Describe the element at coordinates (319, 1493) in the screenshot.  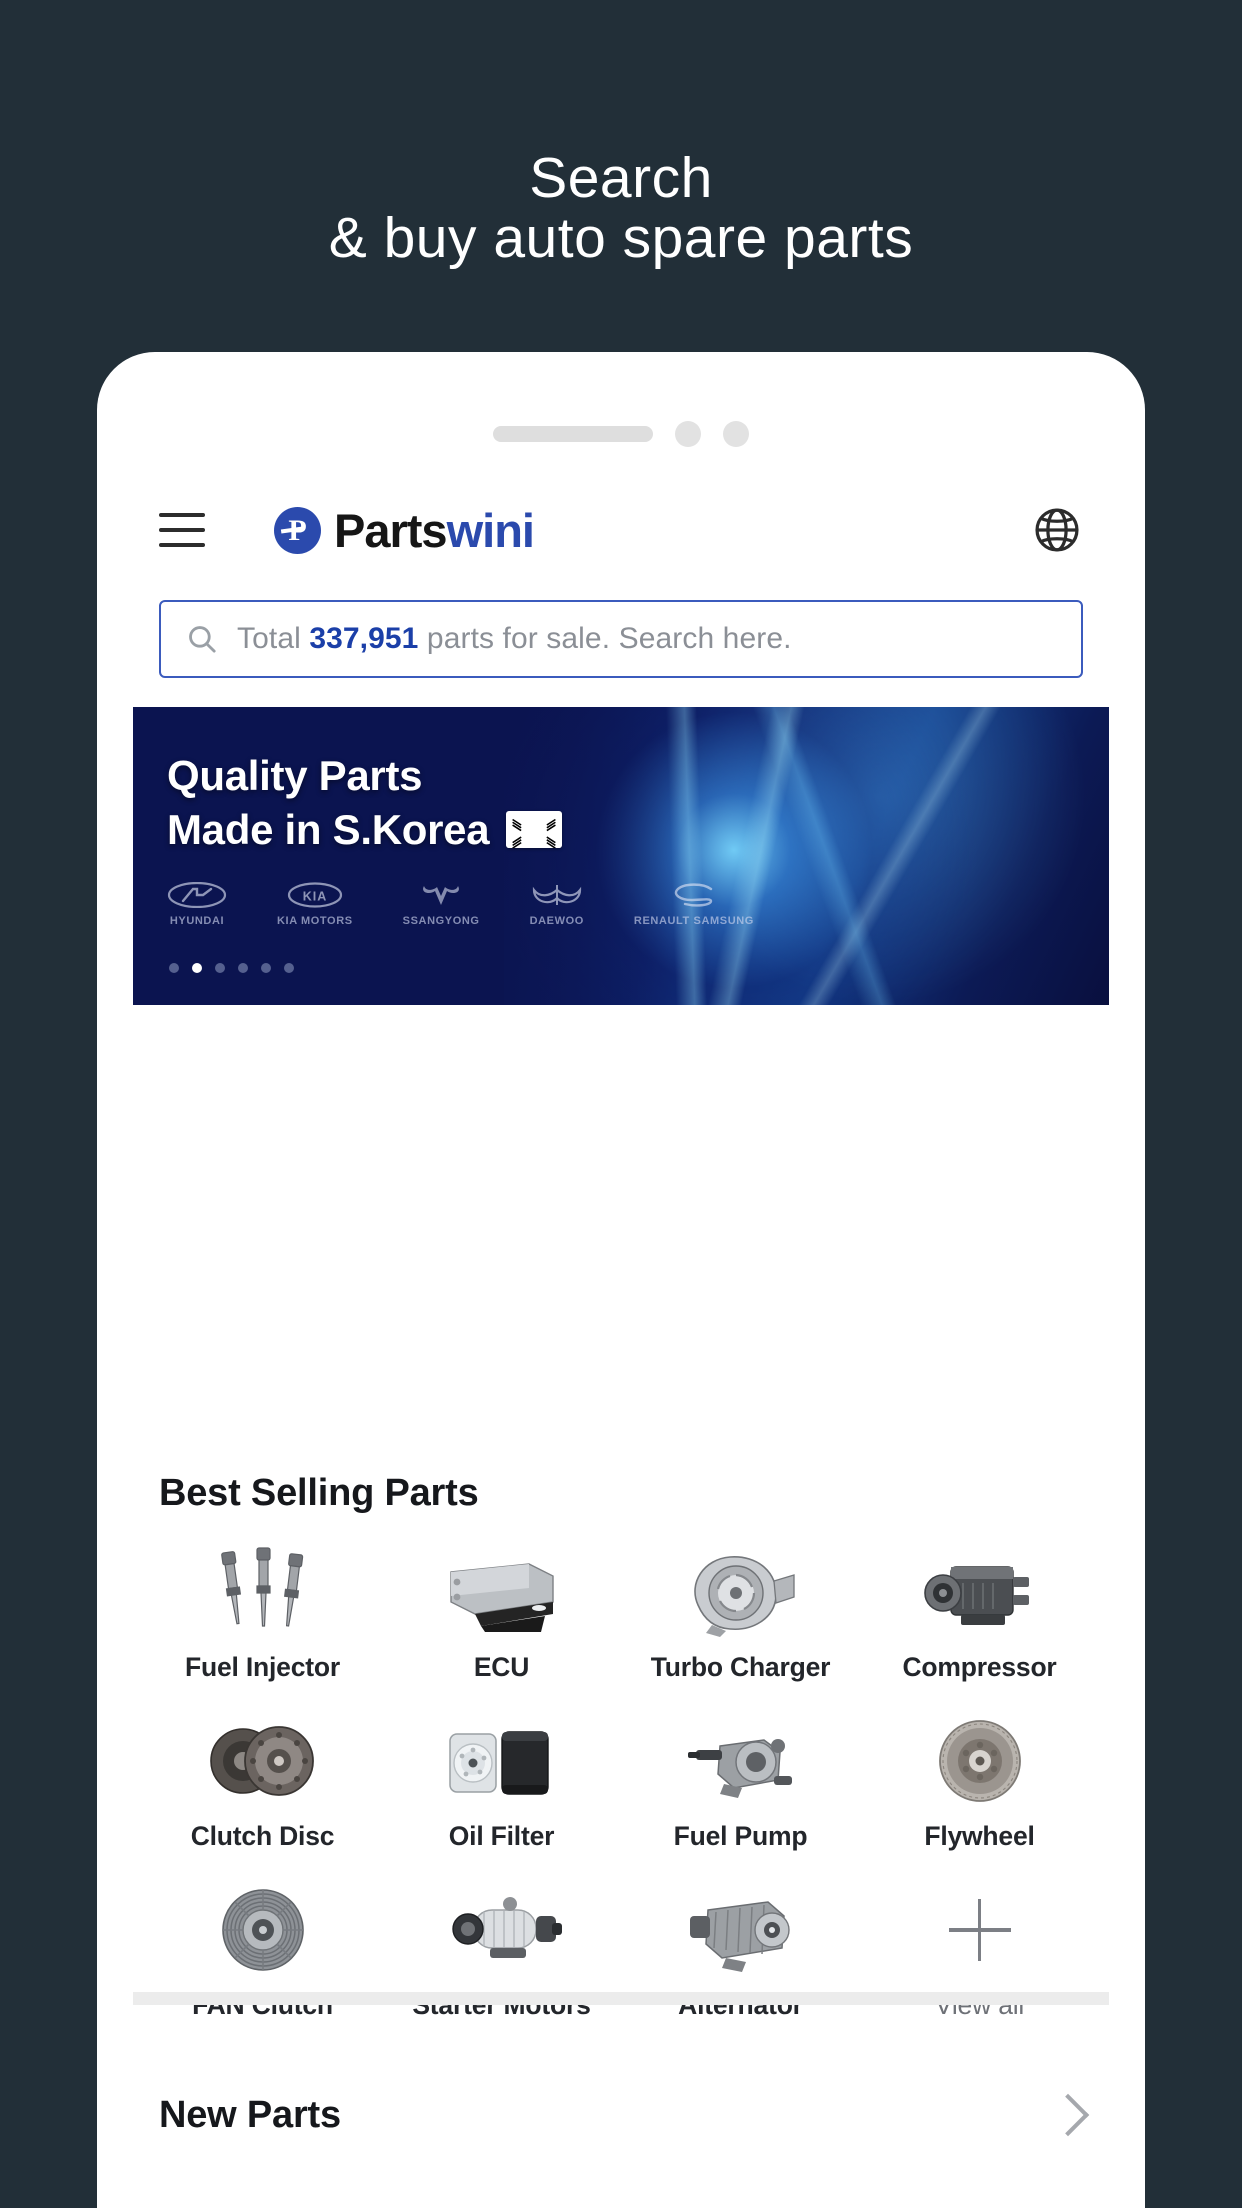
I see `best-selling-title: Best Selling Parts` at that location.